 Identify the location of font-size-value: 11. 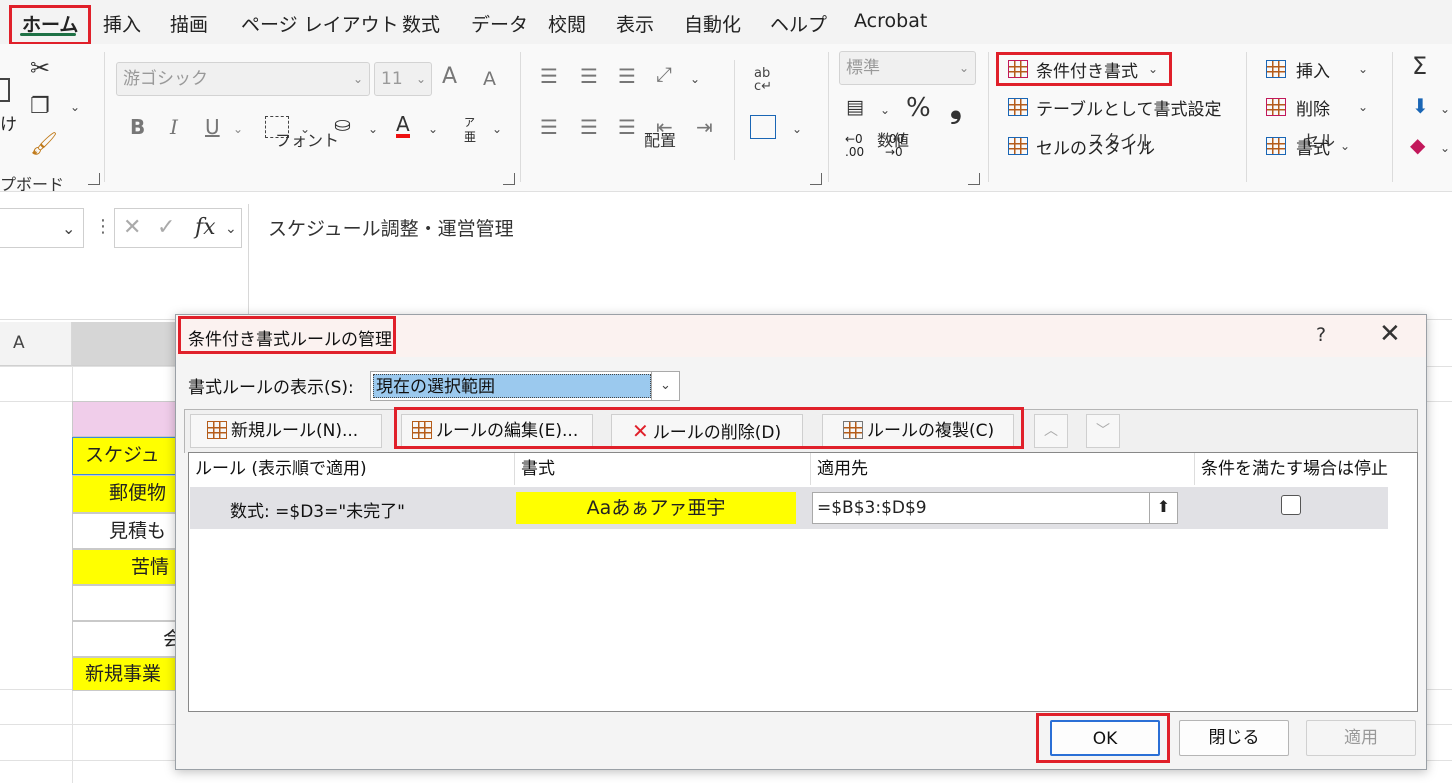
(392, 79).